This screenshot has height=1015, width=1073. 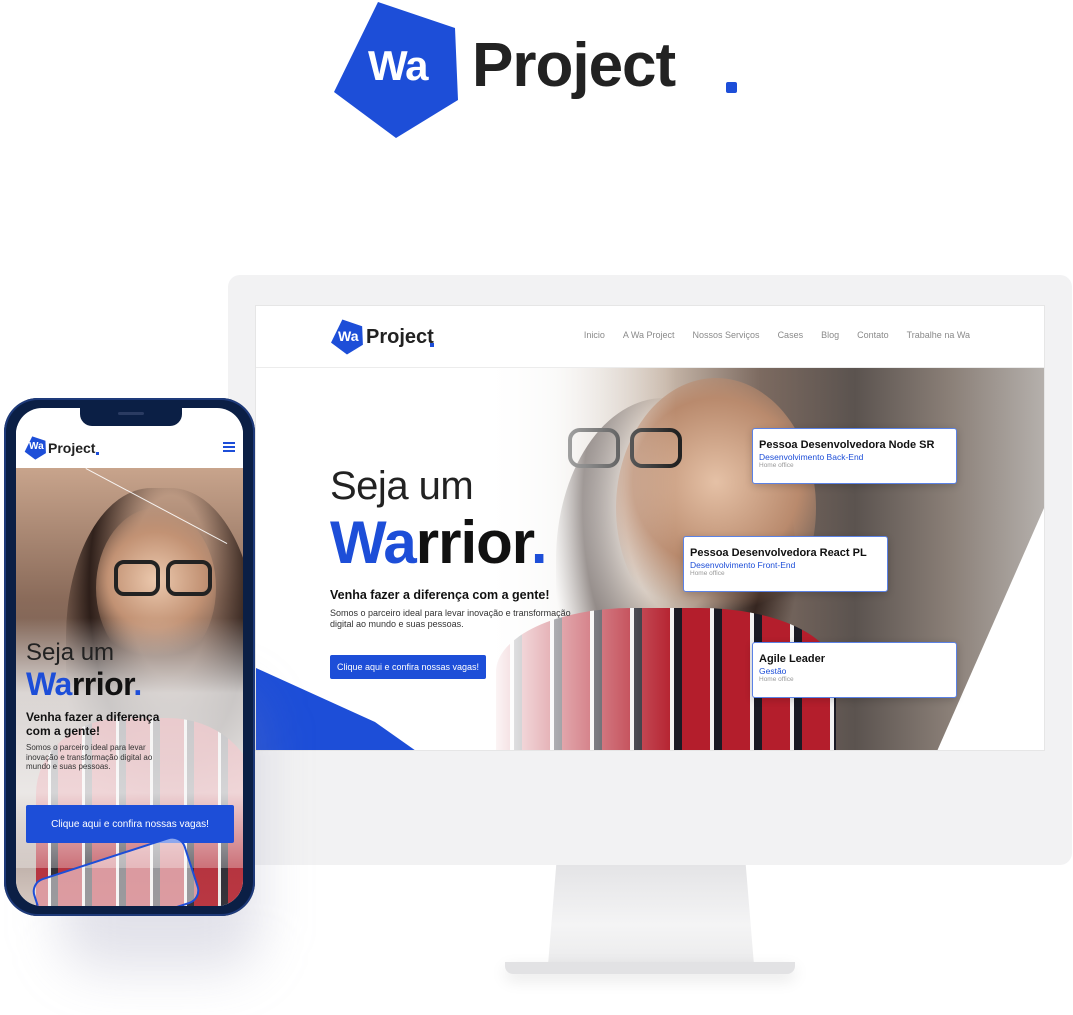 What do you see at coordinates (650, 968) in the screenshot?
I see `monitor-base` at bounding box center [650, 968].